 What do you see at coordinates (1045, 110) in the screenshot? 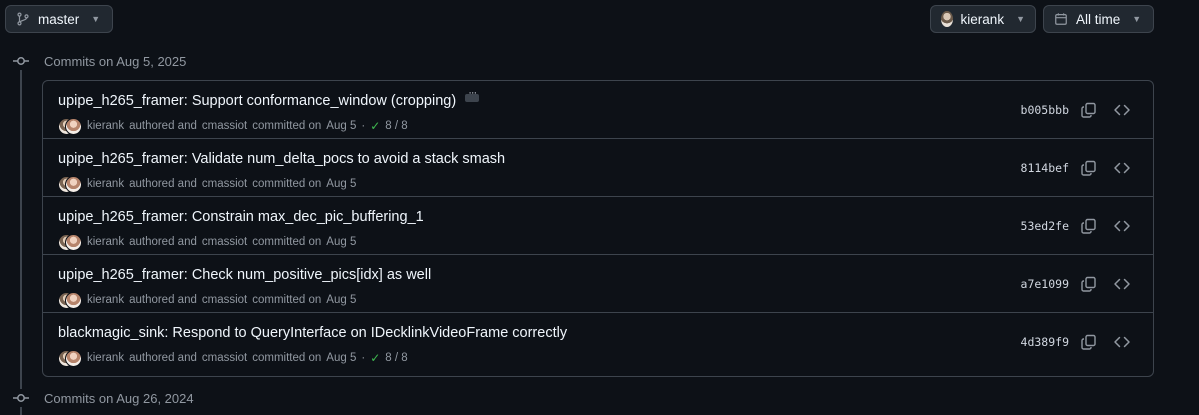
I see `commit-sha-link: b005bbb` at bounding box center [1045, 110].